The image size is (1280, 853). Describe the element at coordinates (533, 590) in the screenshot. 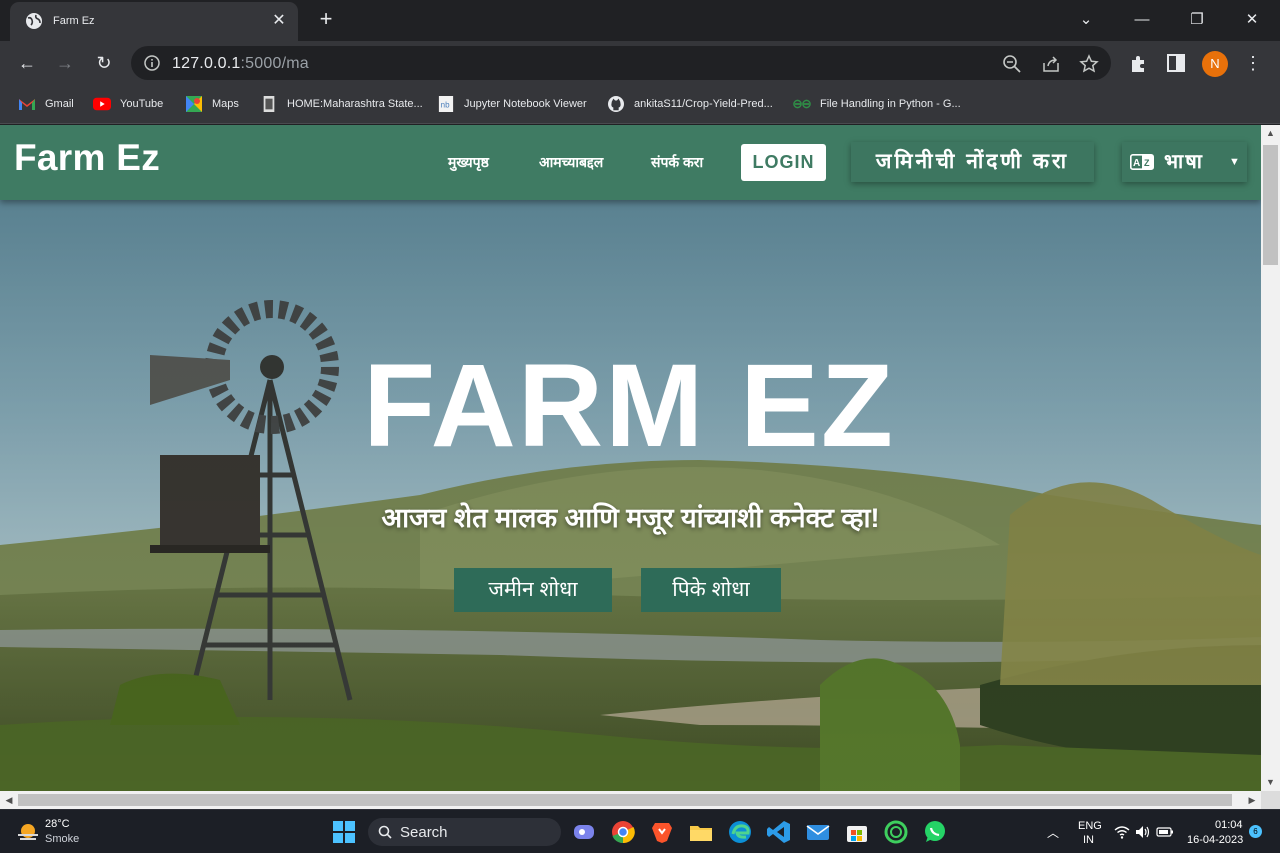

I see `find-land-button: जमीन शोधा` at that location.